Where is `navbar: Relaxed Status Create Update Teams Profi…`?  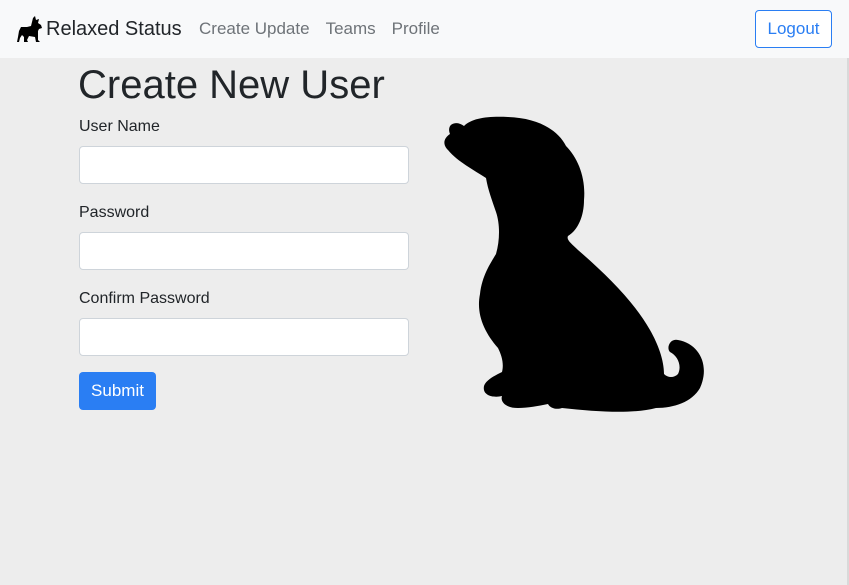 navbar: Relaxed Status Create Update Teams Profi… is located at coordinates (424, 29).